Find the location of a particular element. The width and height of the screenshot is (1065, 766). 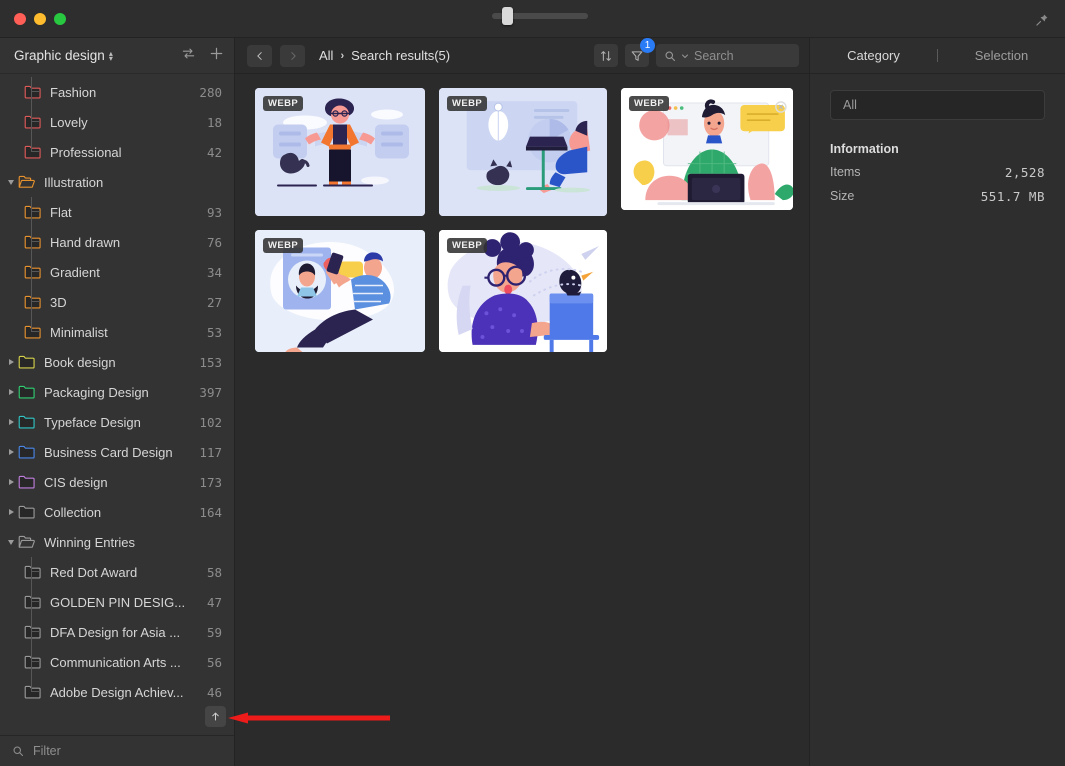

sidebar-item-count: 27 is located at coordinates (214, 302).